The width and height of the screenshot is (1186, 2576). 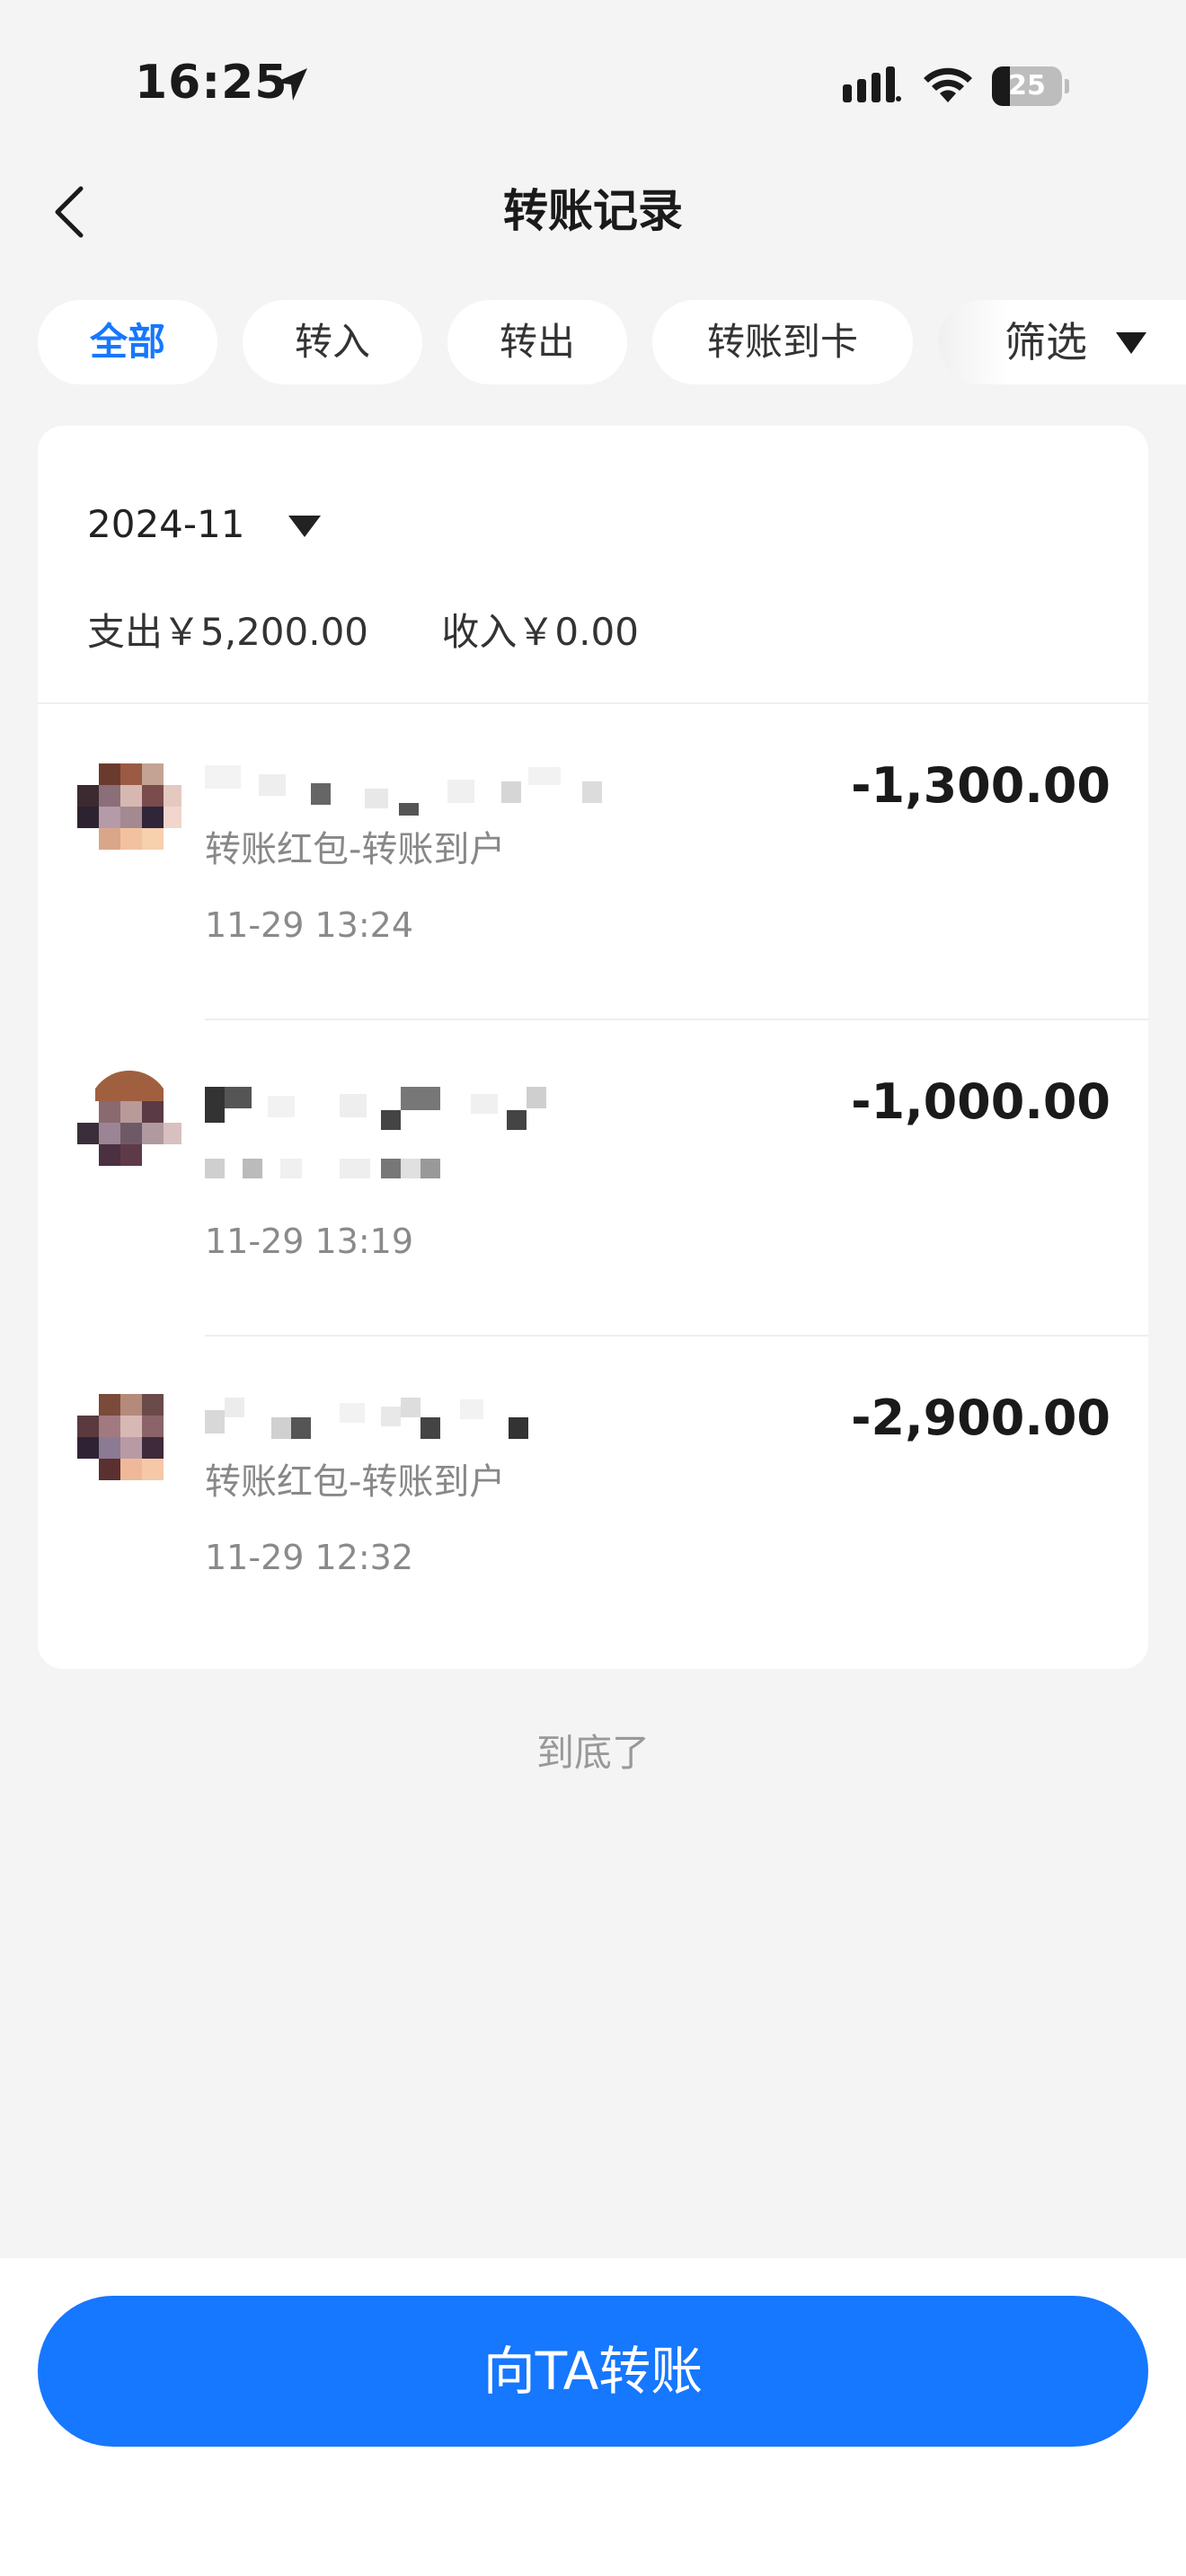 I want to click on nav-bar: 转账记录, so click(x=593, y=211).